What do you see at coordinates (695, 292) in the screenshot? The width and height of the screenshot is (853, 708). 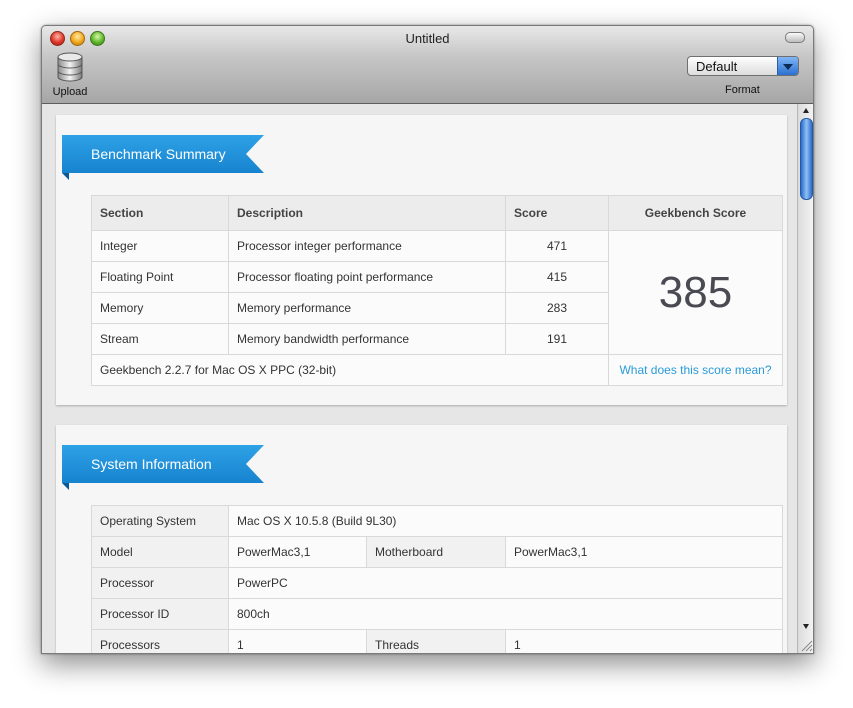 I see `geekbench-score: 385` at bounding box center [695, 292].